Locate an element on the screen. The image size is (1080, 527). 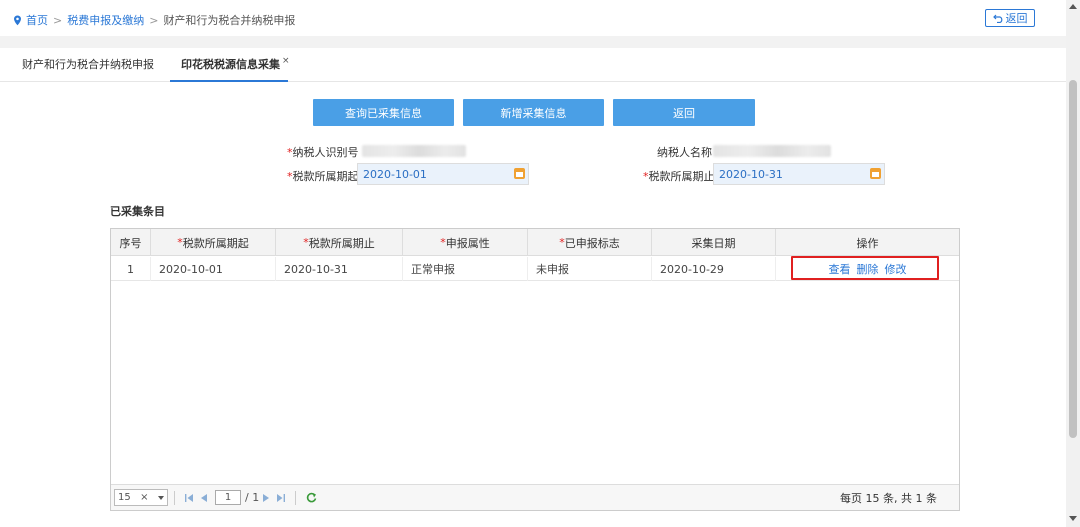
scroll-down-icon is located at coordinates (1073, 518).